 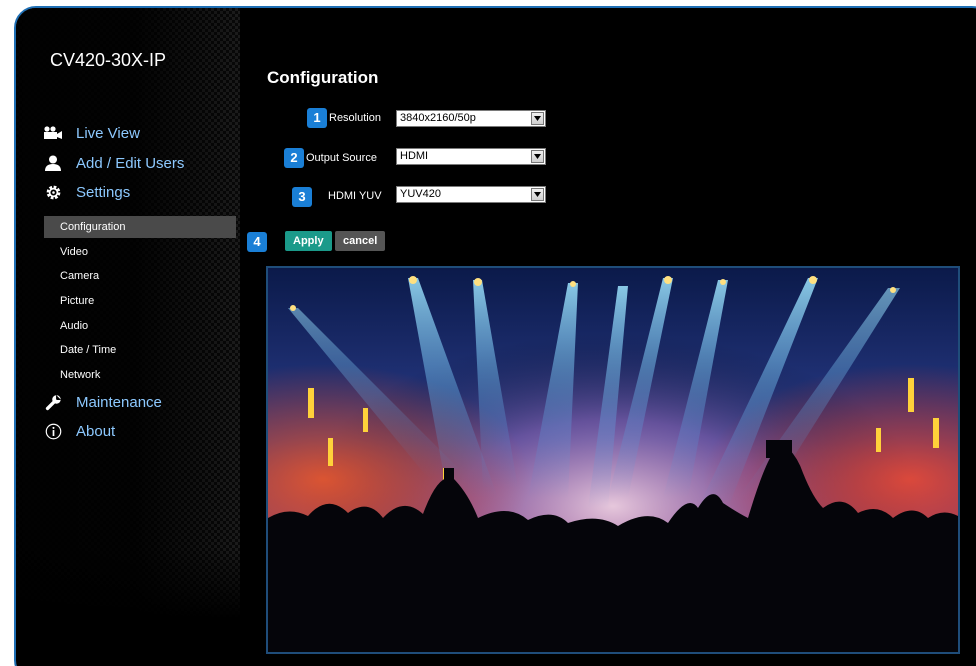 What do you see at coordinates (360, 241) in the screenshot?
I see `cancel-button: cancel` at bounding box center [360, 241].